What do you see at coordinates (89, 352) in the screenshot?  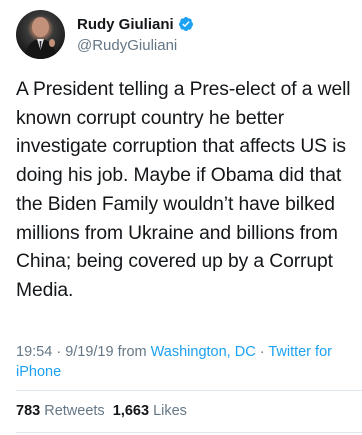 I see `tweet-date: 9/19/19` at bounding box center [89, 352].